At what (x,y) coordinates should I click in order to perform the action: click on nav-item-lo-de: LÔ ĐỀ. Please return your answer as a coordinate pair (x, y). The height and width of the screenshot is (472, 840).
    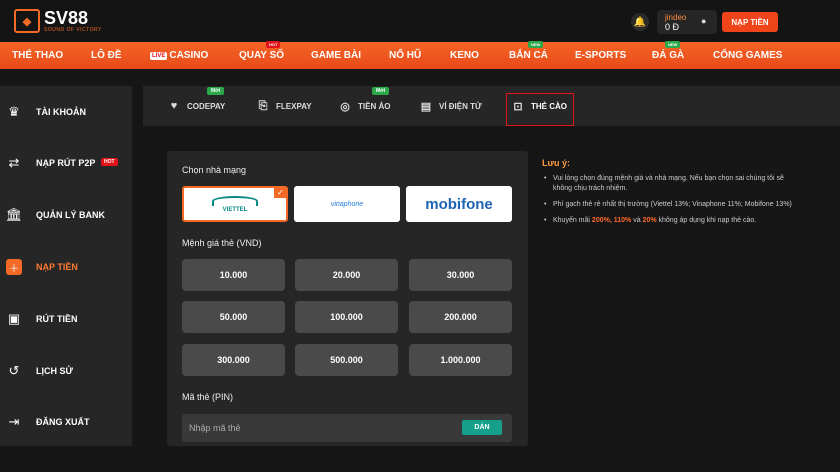
    Looking at the image, I should click on (106, 55).